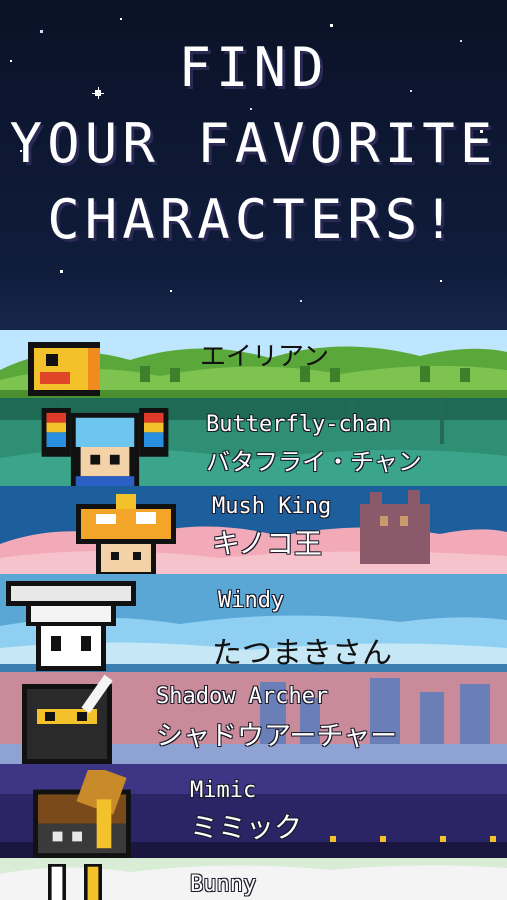 This screenshot has height=900, width=507. I want to click on mimic-sprite, so click(82, 814).